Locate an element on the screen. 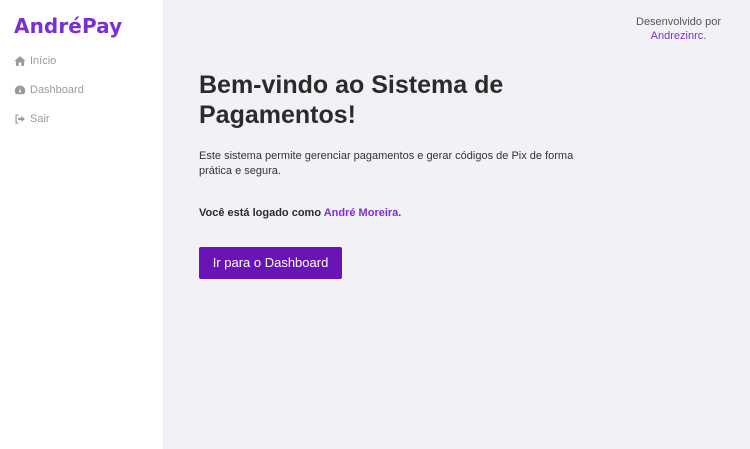 This screenshot has height=449, width=750. logged-user: André Moreira. is located at coordinates (362, 213).